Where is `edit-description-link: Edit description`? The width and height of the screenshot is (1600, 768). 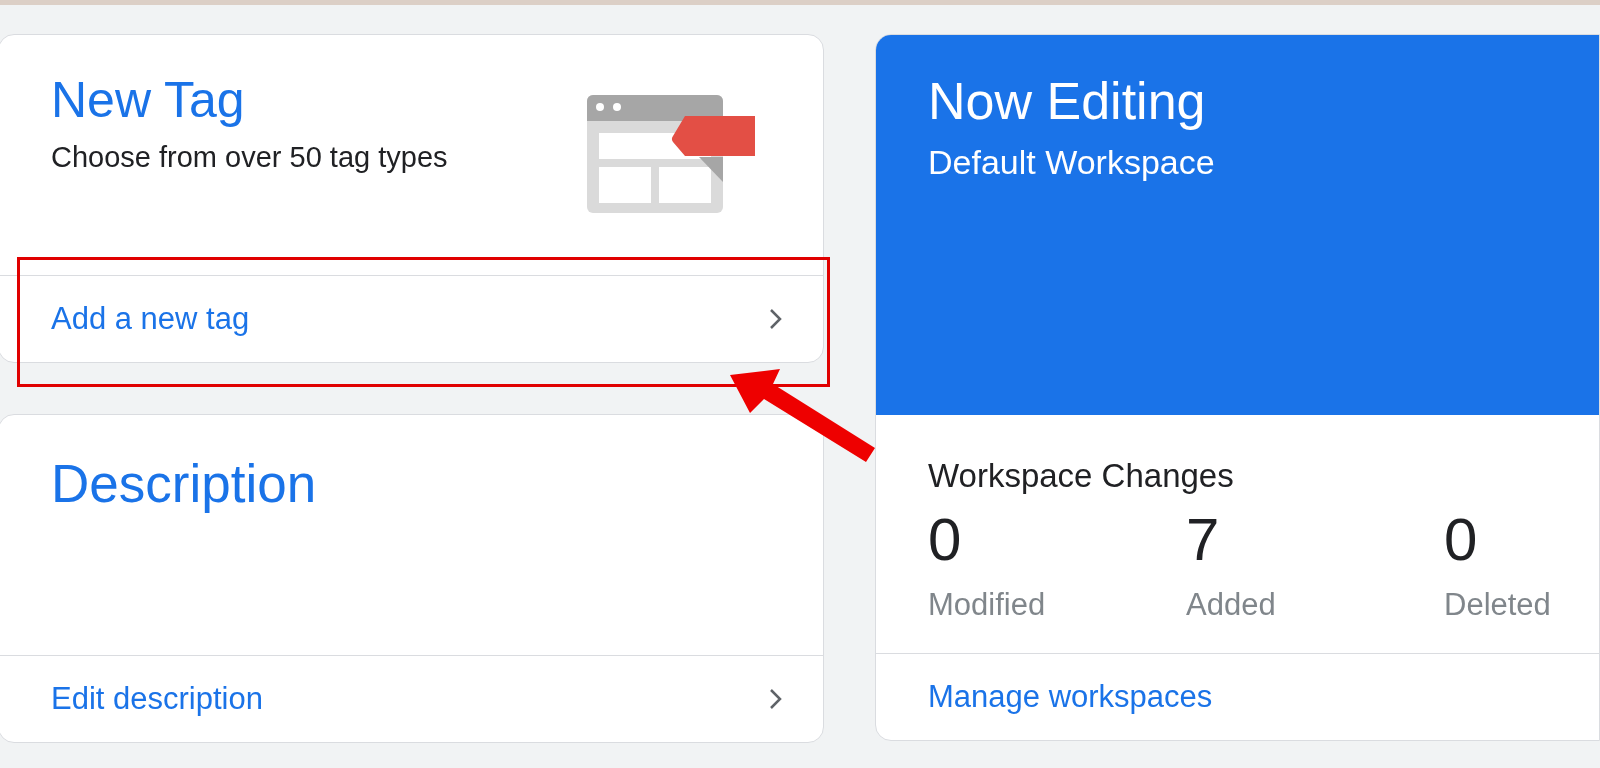 edit-description-link: Edit description is located at coordinates (411, 699).